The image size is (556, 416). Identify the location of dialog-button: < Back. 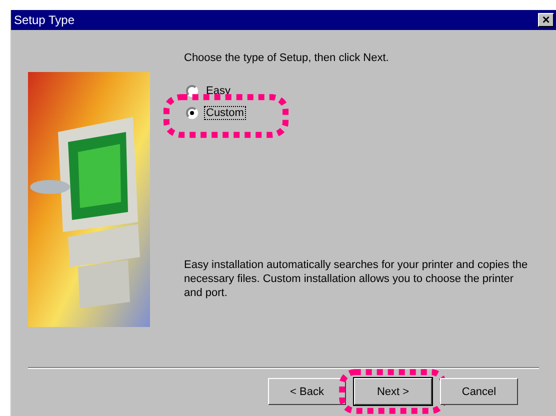
(307, 391).